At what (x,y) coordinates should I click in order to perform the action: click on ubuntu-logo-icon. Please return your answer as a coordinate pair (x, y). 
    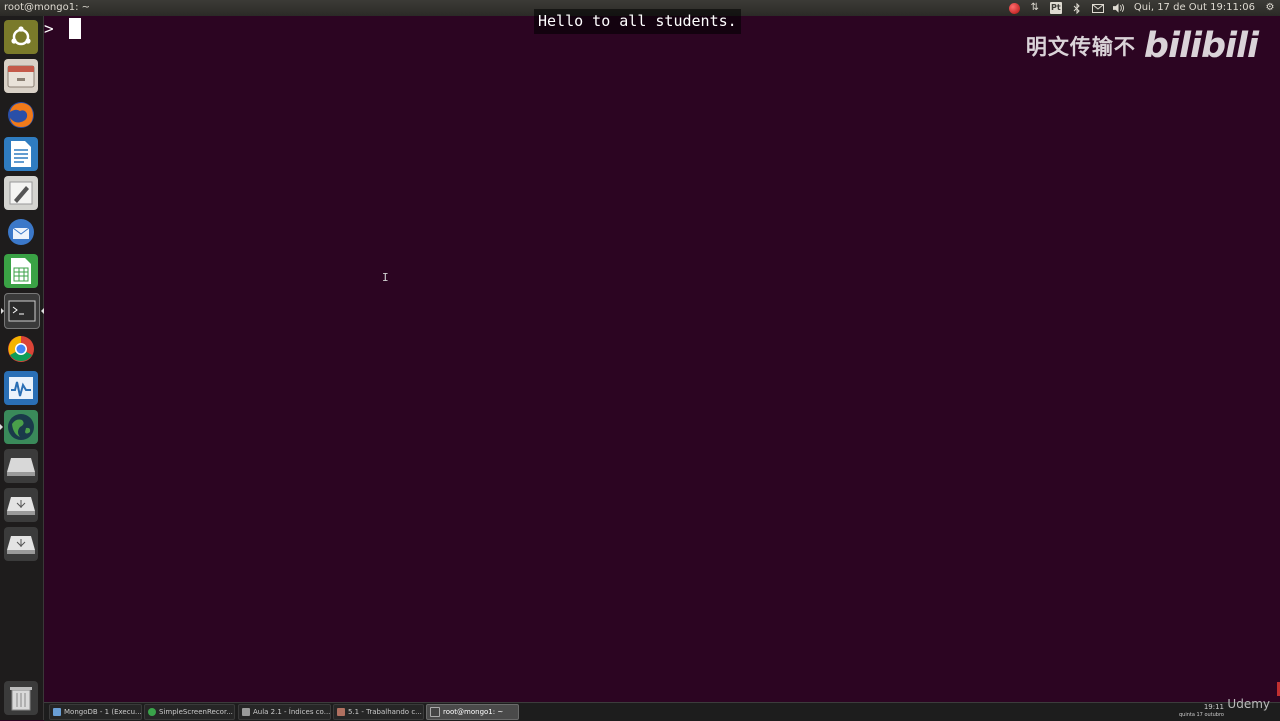
    Looking at the image, I should click on (21, 36).